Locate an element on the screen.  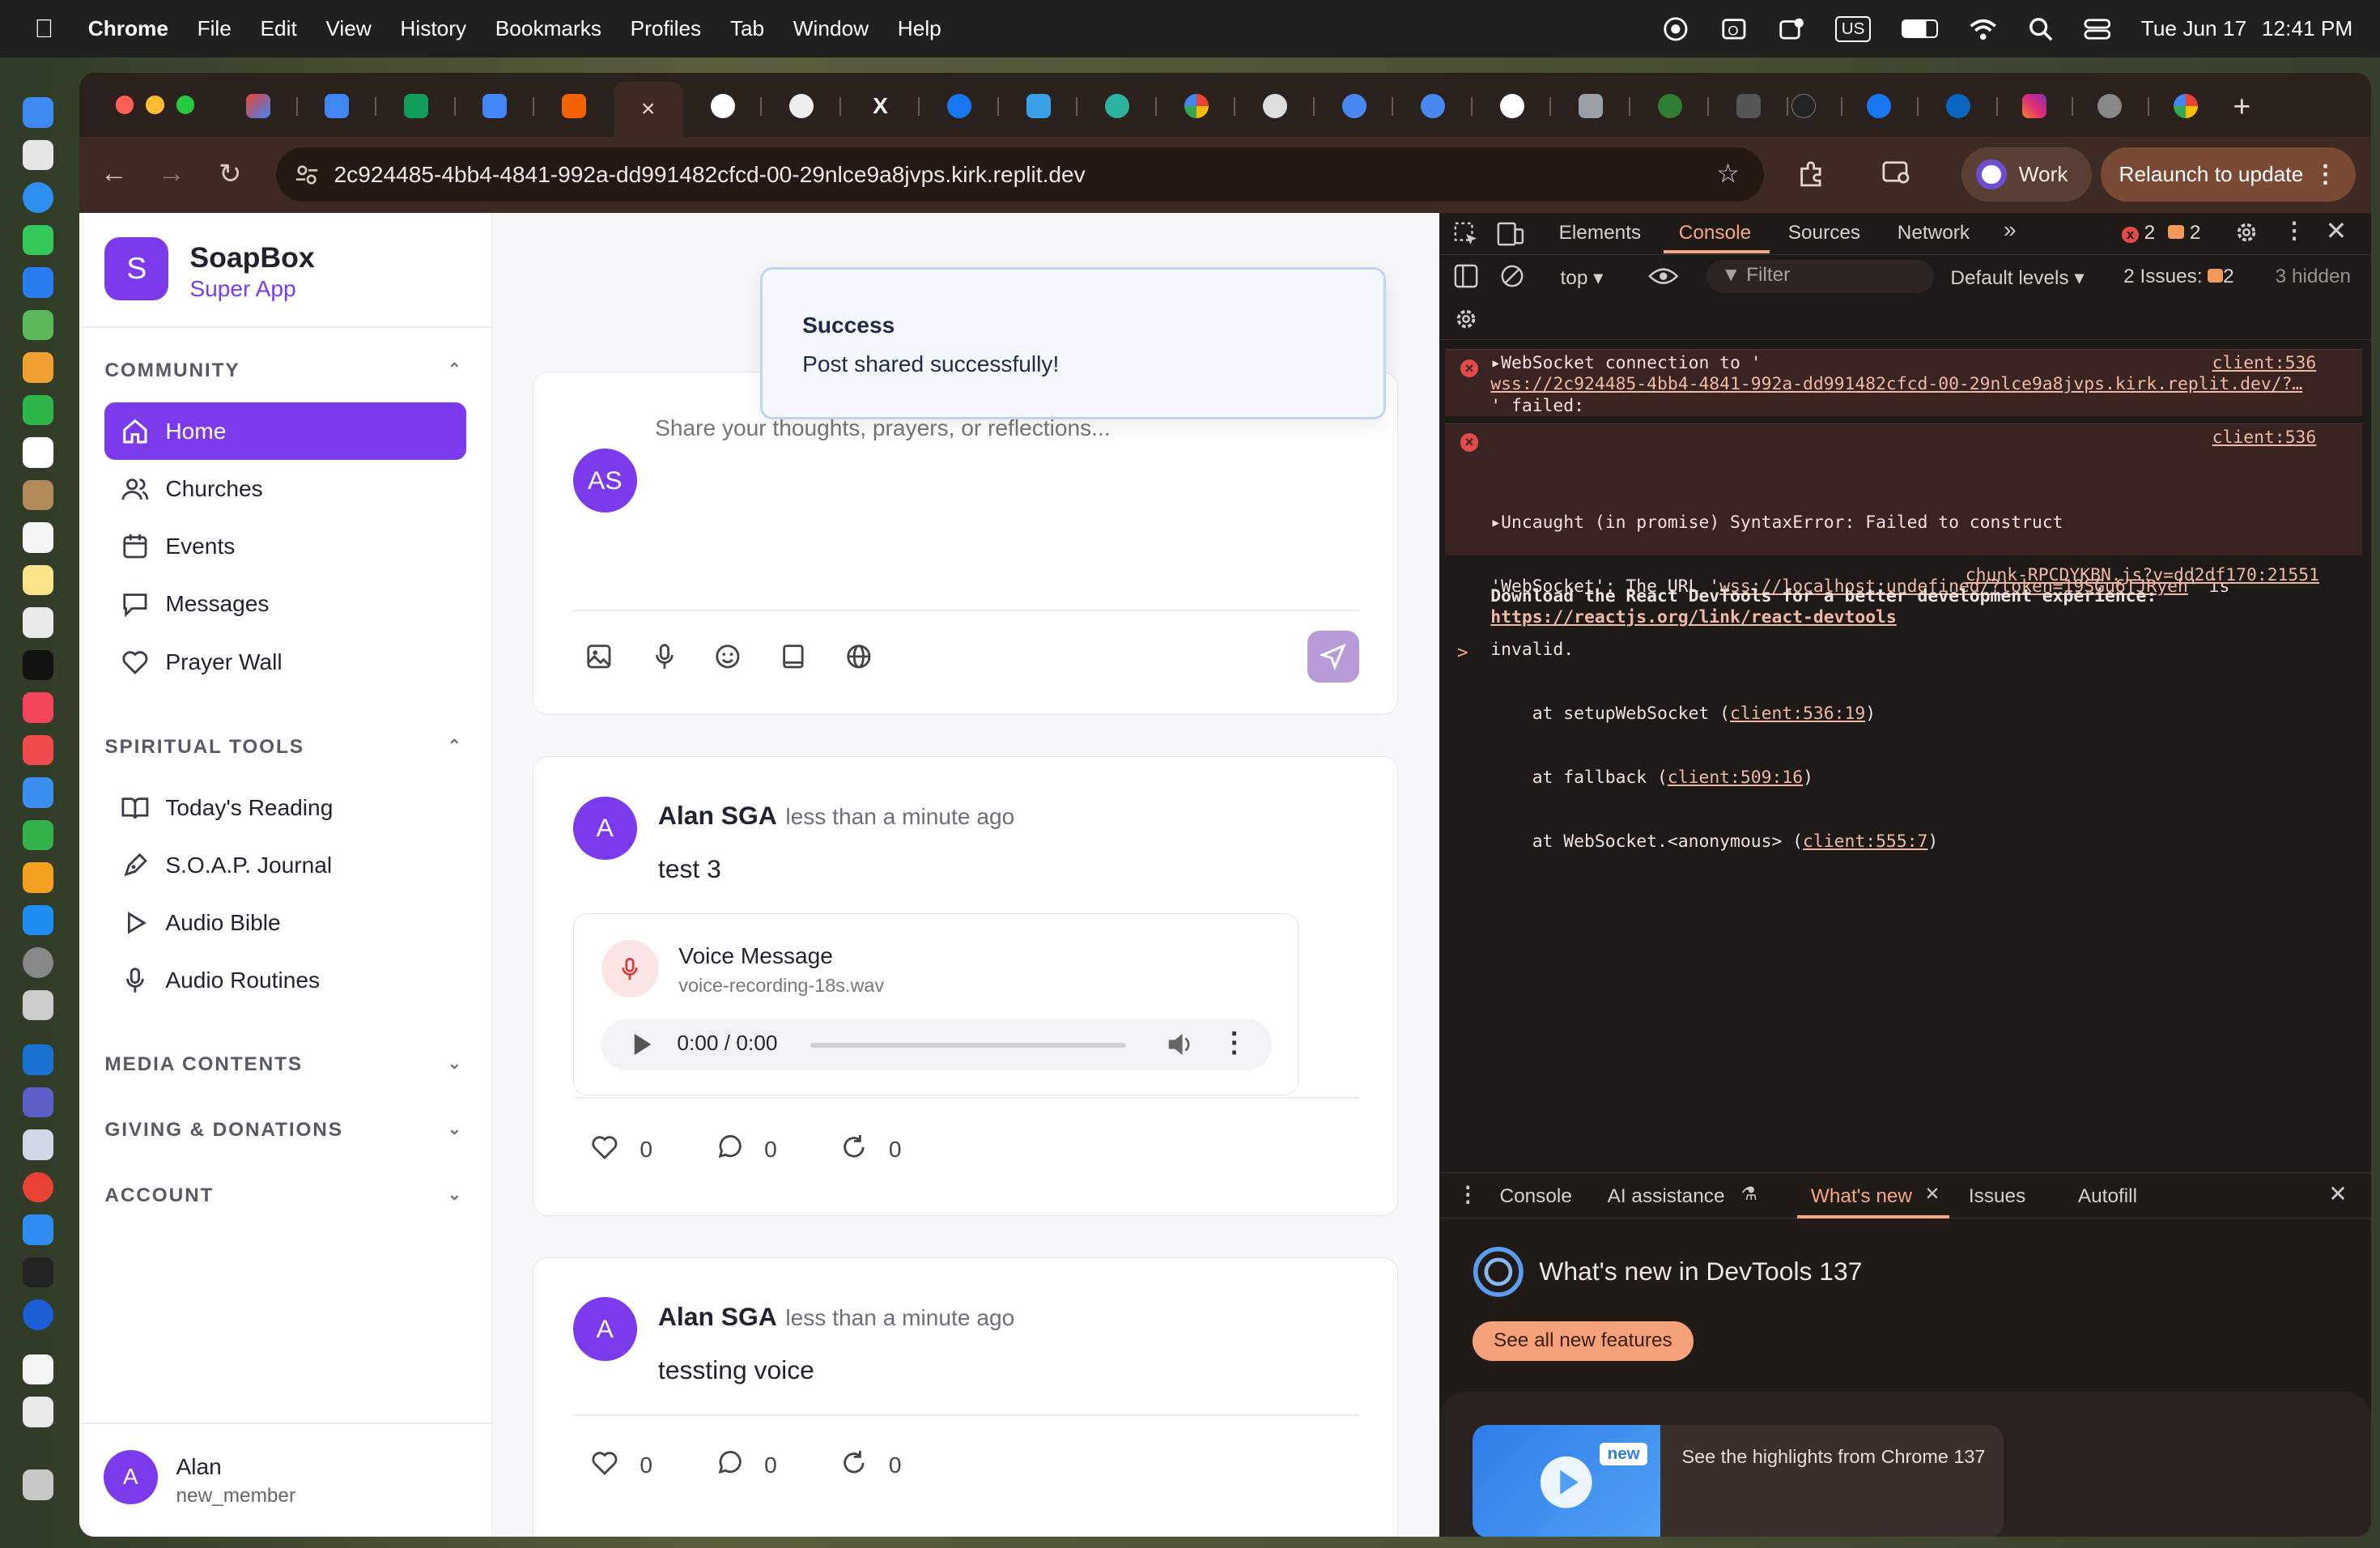
forward-icon: → is located at coordinates (172, 174).